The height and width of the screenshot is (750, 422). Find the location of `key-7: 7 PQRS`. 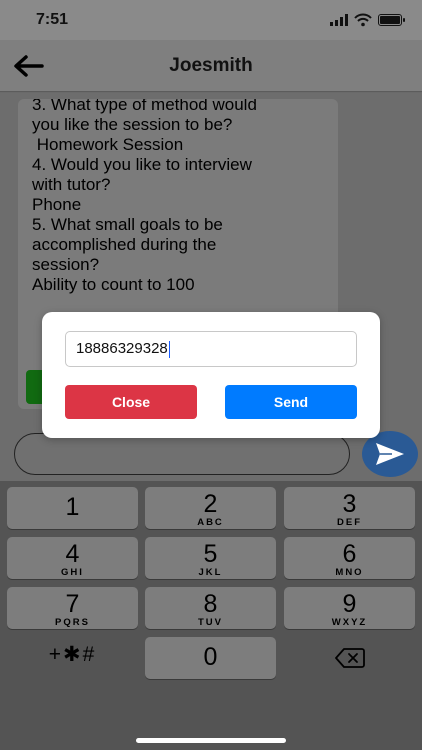

key-7: 7 PQRS is located at coordinates (72, 608).